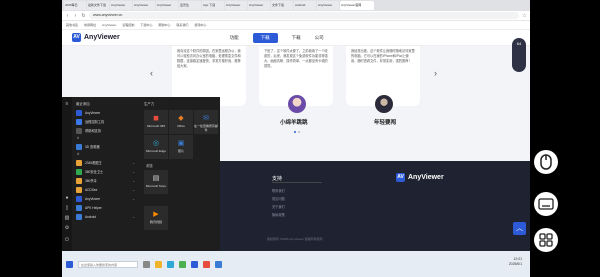 The height and width of the screenshot is (277, 600). Describe the element at coordinates (146, 25) in the screenshot. I see `bookmark-item: 下载中心` at that location.